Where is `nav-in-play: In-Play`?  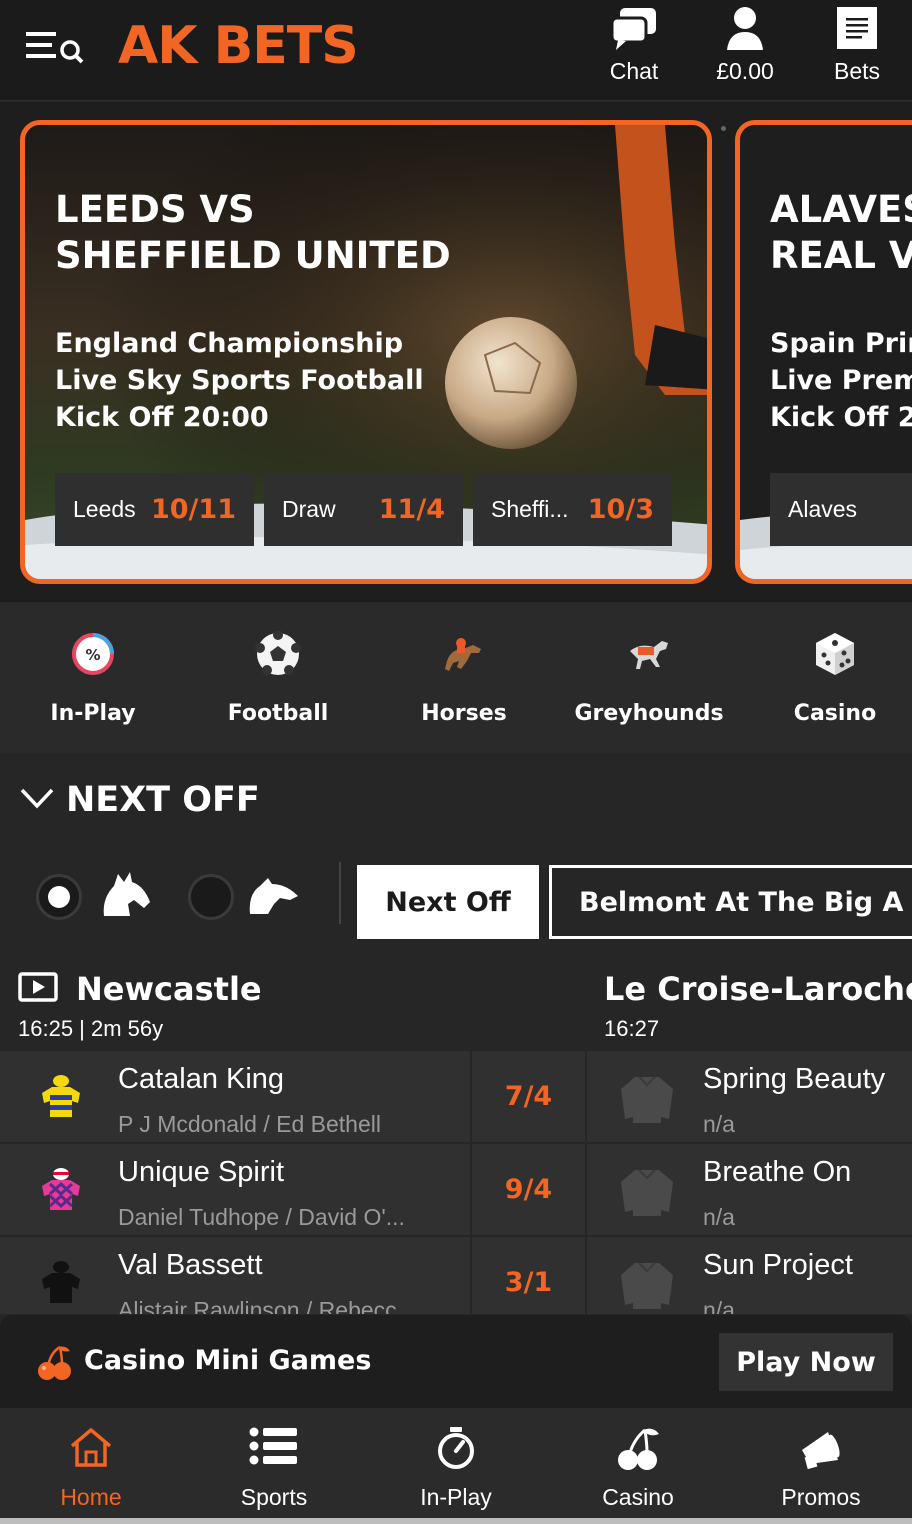
nav-in-play: In-Play is located at coordinates (456, 1466).